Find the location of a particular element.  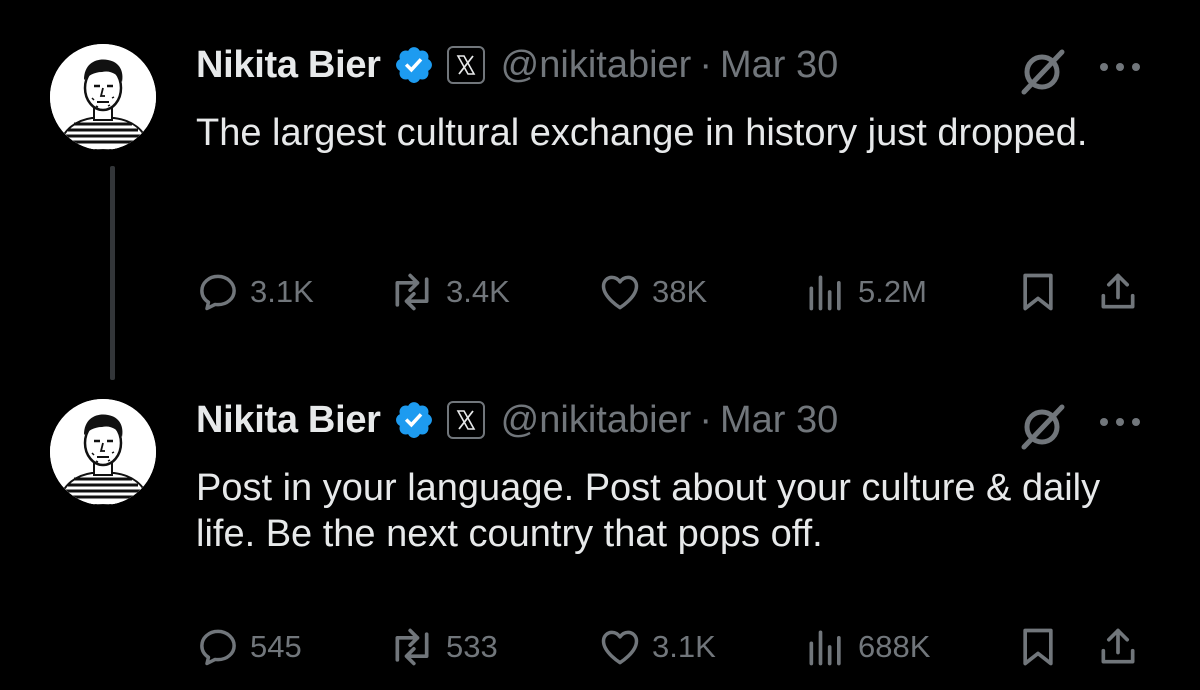

repost-button: 3.4K is located at coordinates (449, 292).